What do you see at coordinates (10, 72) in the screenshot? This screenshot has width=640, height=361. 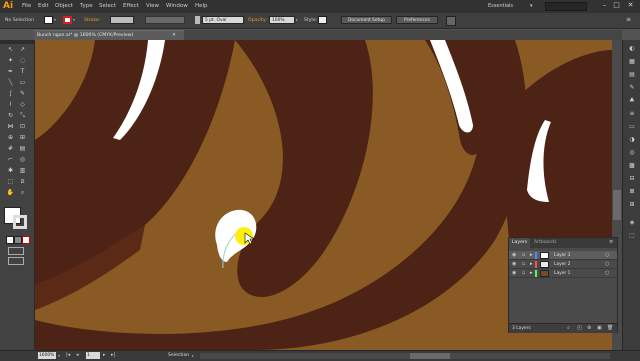 I see `pen-tool-icon: ✒` at bounding box center [10, 72].